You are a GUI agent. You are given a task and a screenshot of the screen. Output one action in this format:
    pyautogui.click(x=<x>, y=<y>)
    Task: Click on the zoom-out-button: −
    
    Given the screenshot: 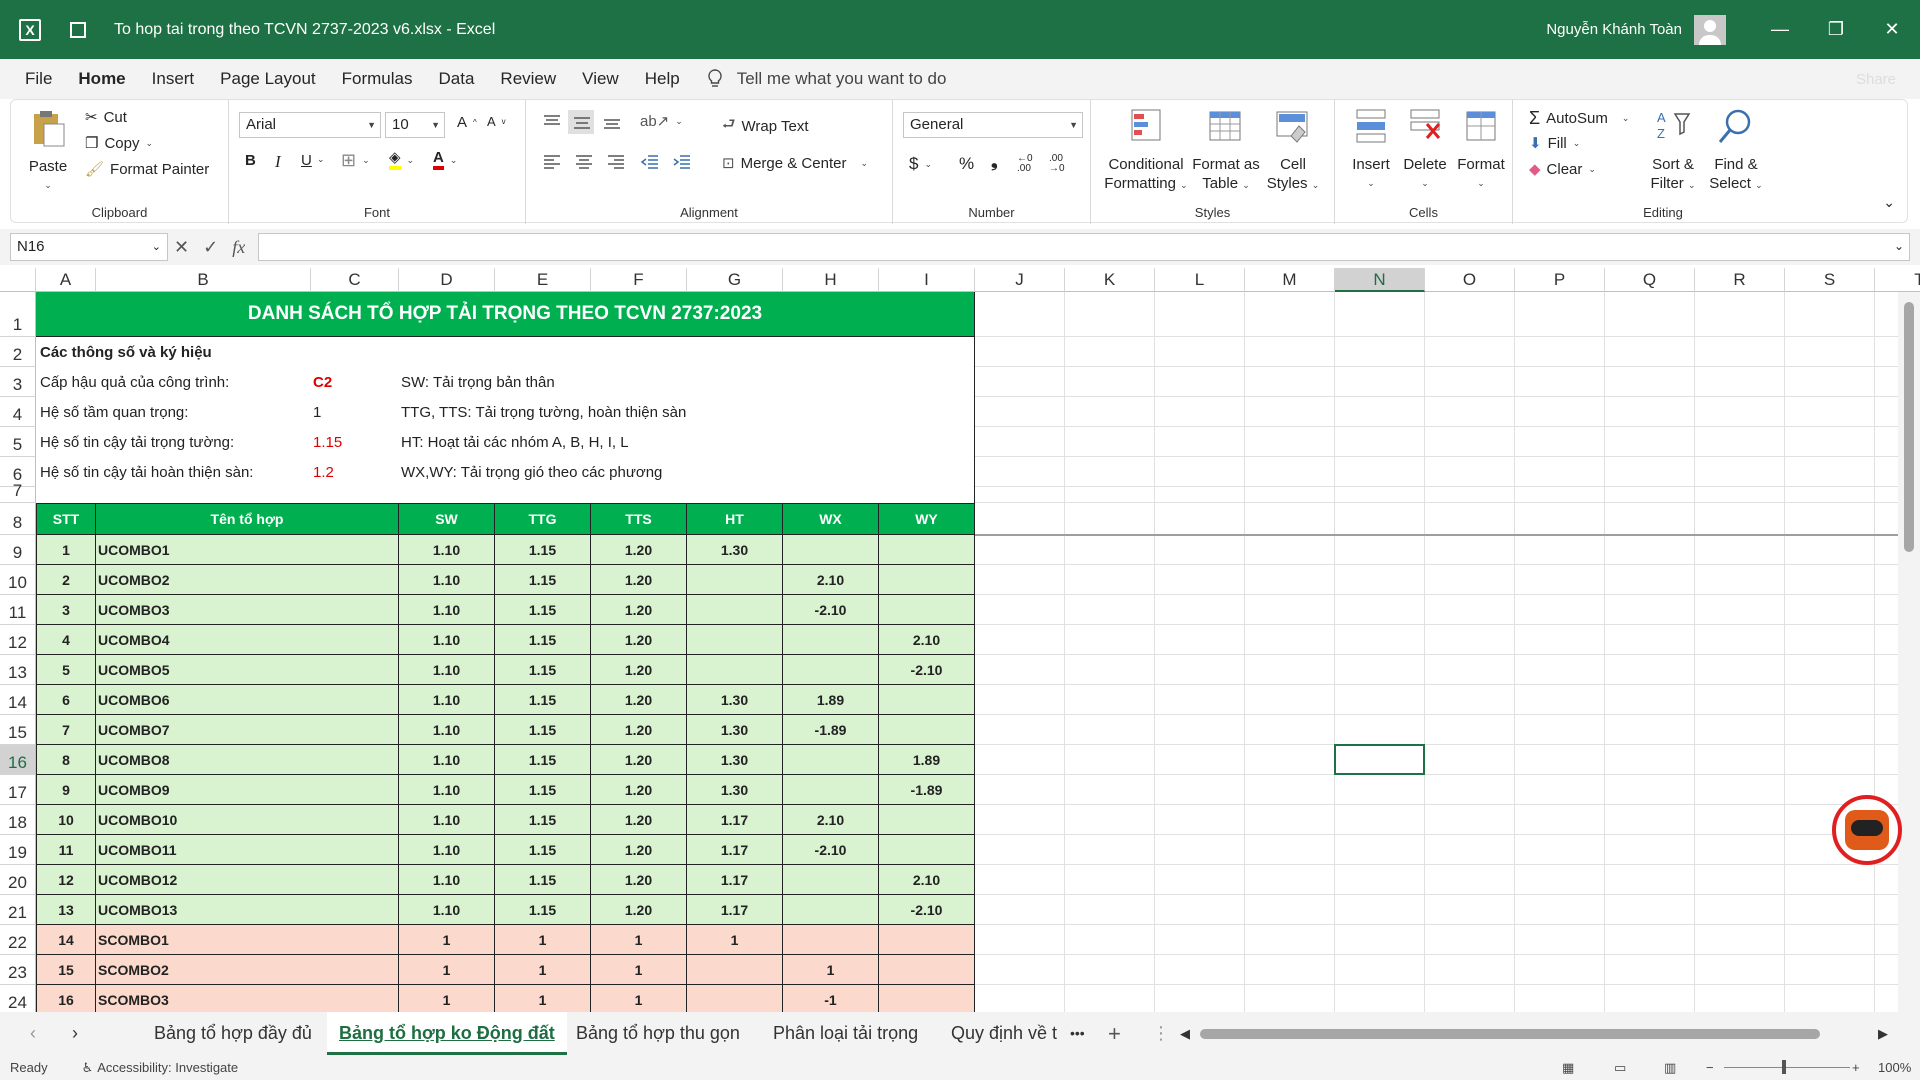 What is the action you would take?
    pyautogui.click(x=1710, y=1067)
    